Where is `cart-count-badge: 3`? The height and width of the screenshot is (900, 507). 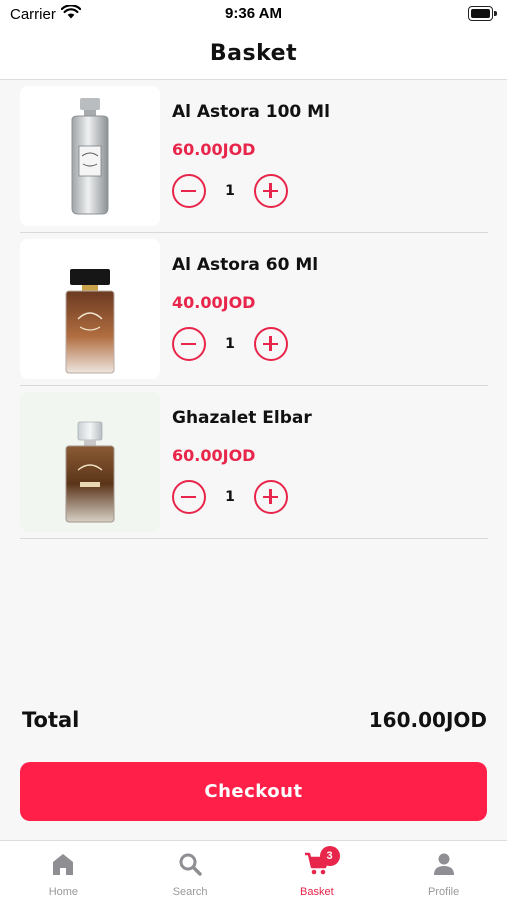 cart-count-badge: 3 is located at coordinates (329, 856).